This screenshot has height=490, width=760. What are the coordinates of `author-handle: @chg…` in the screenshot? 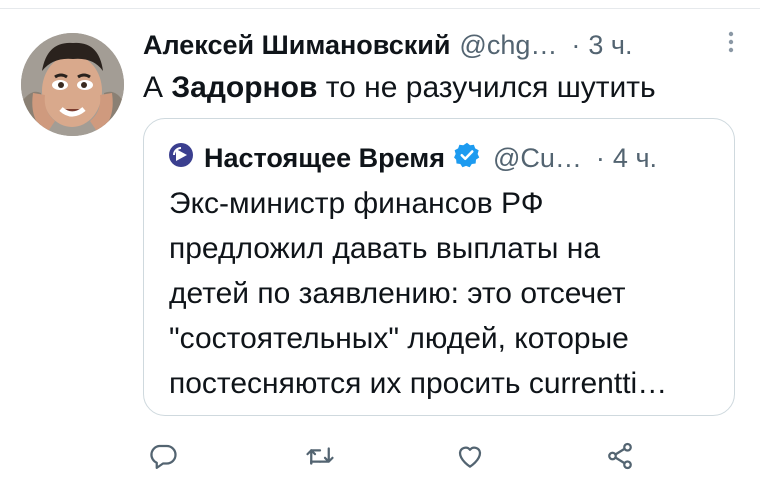 It's located at (508, 45).